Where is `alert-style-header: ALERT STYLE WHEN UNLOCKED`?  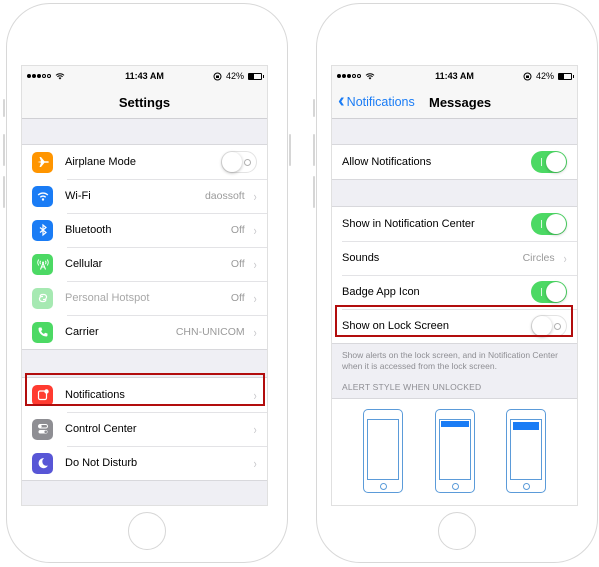
alert-style-header: ALERT STYLE WHEN UNLOCKED is located at coordinates (412, 387).